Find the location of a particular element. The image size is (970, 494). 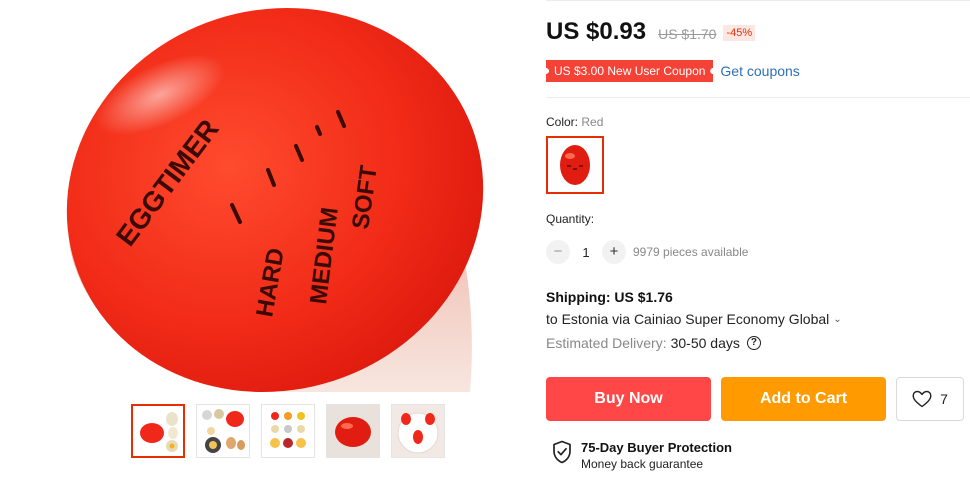

delivery-label: Estimated Delivery: is located at coordinates (606, 343).